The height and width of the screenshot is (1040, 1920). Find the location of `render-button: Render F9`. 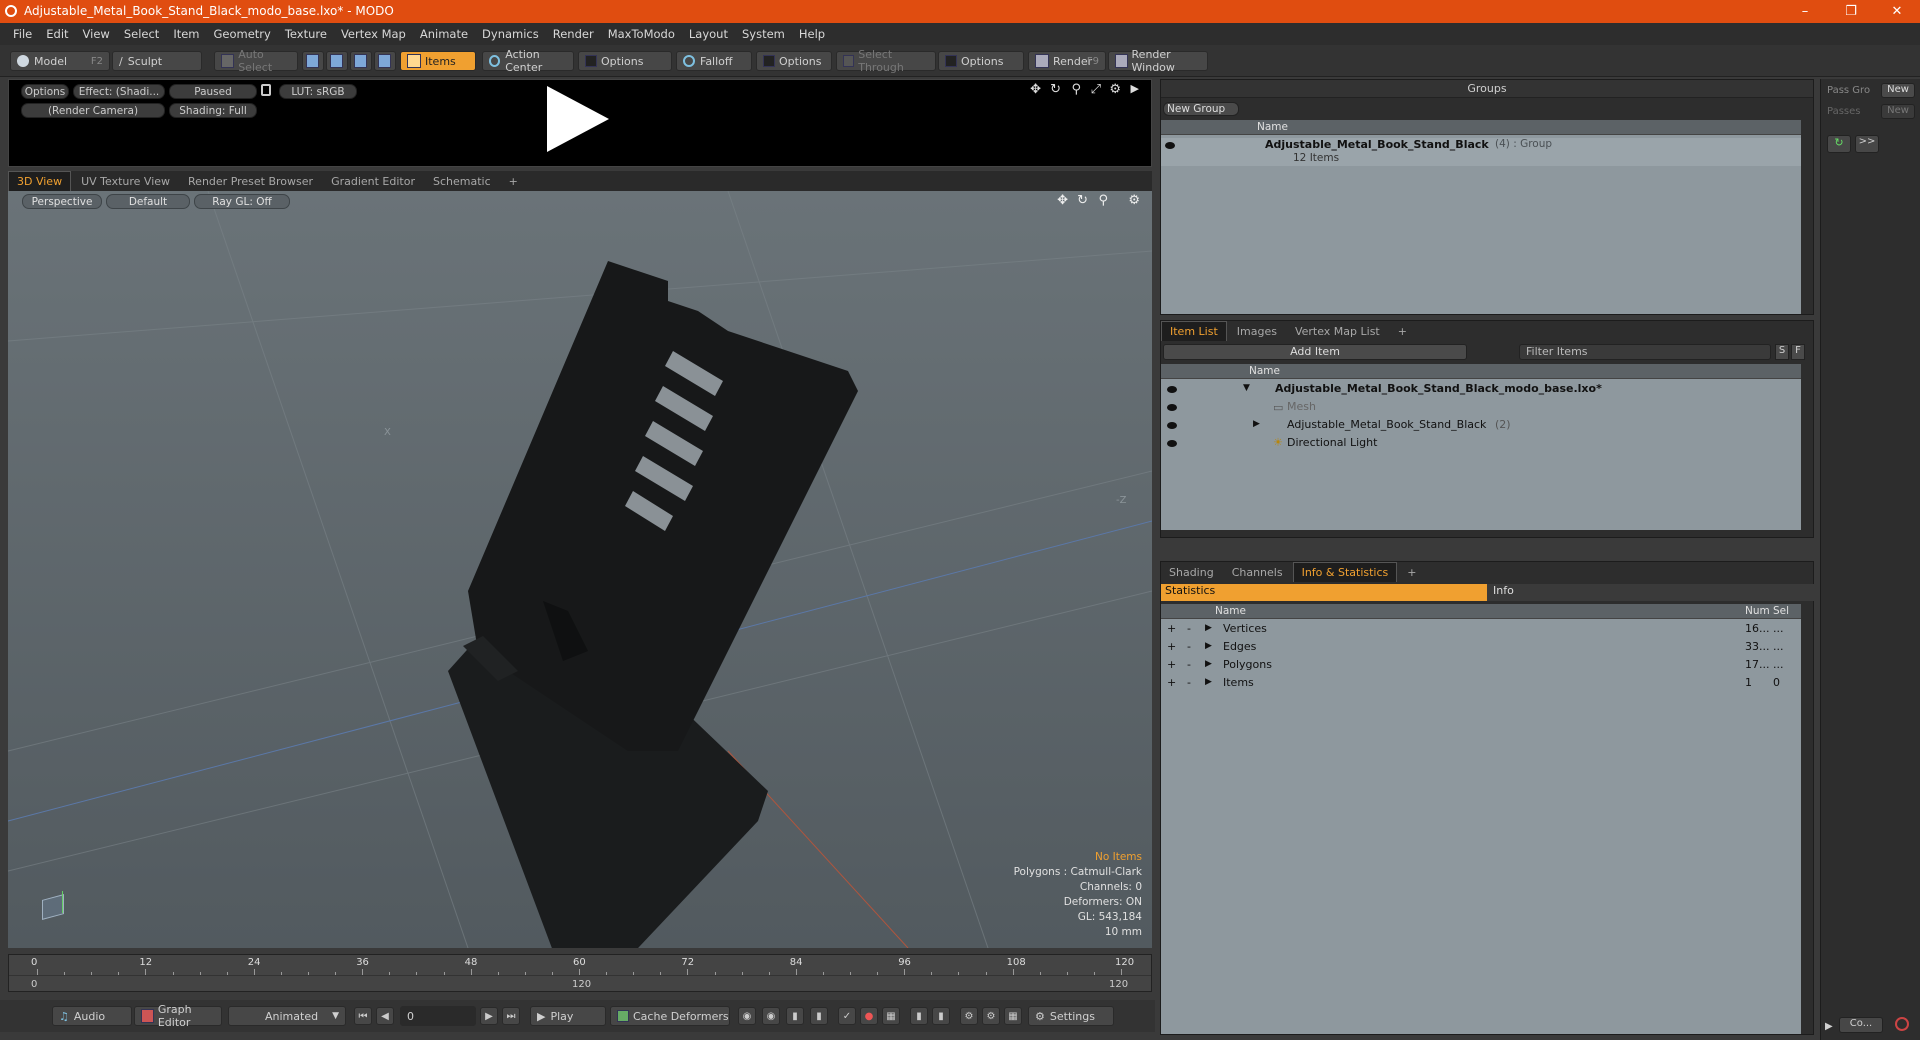

render-button: Render F9 is located at coordinates (1067, 61).